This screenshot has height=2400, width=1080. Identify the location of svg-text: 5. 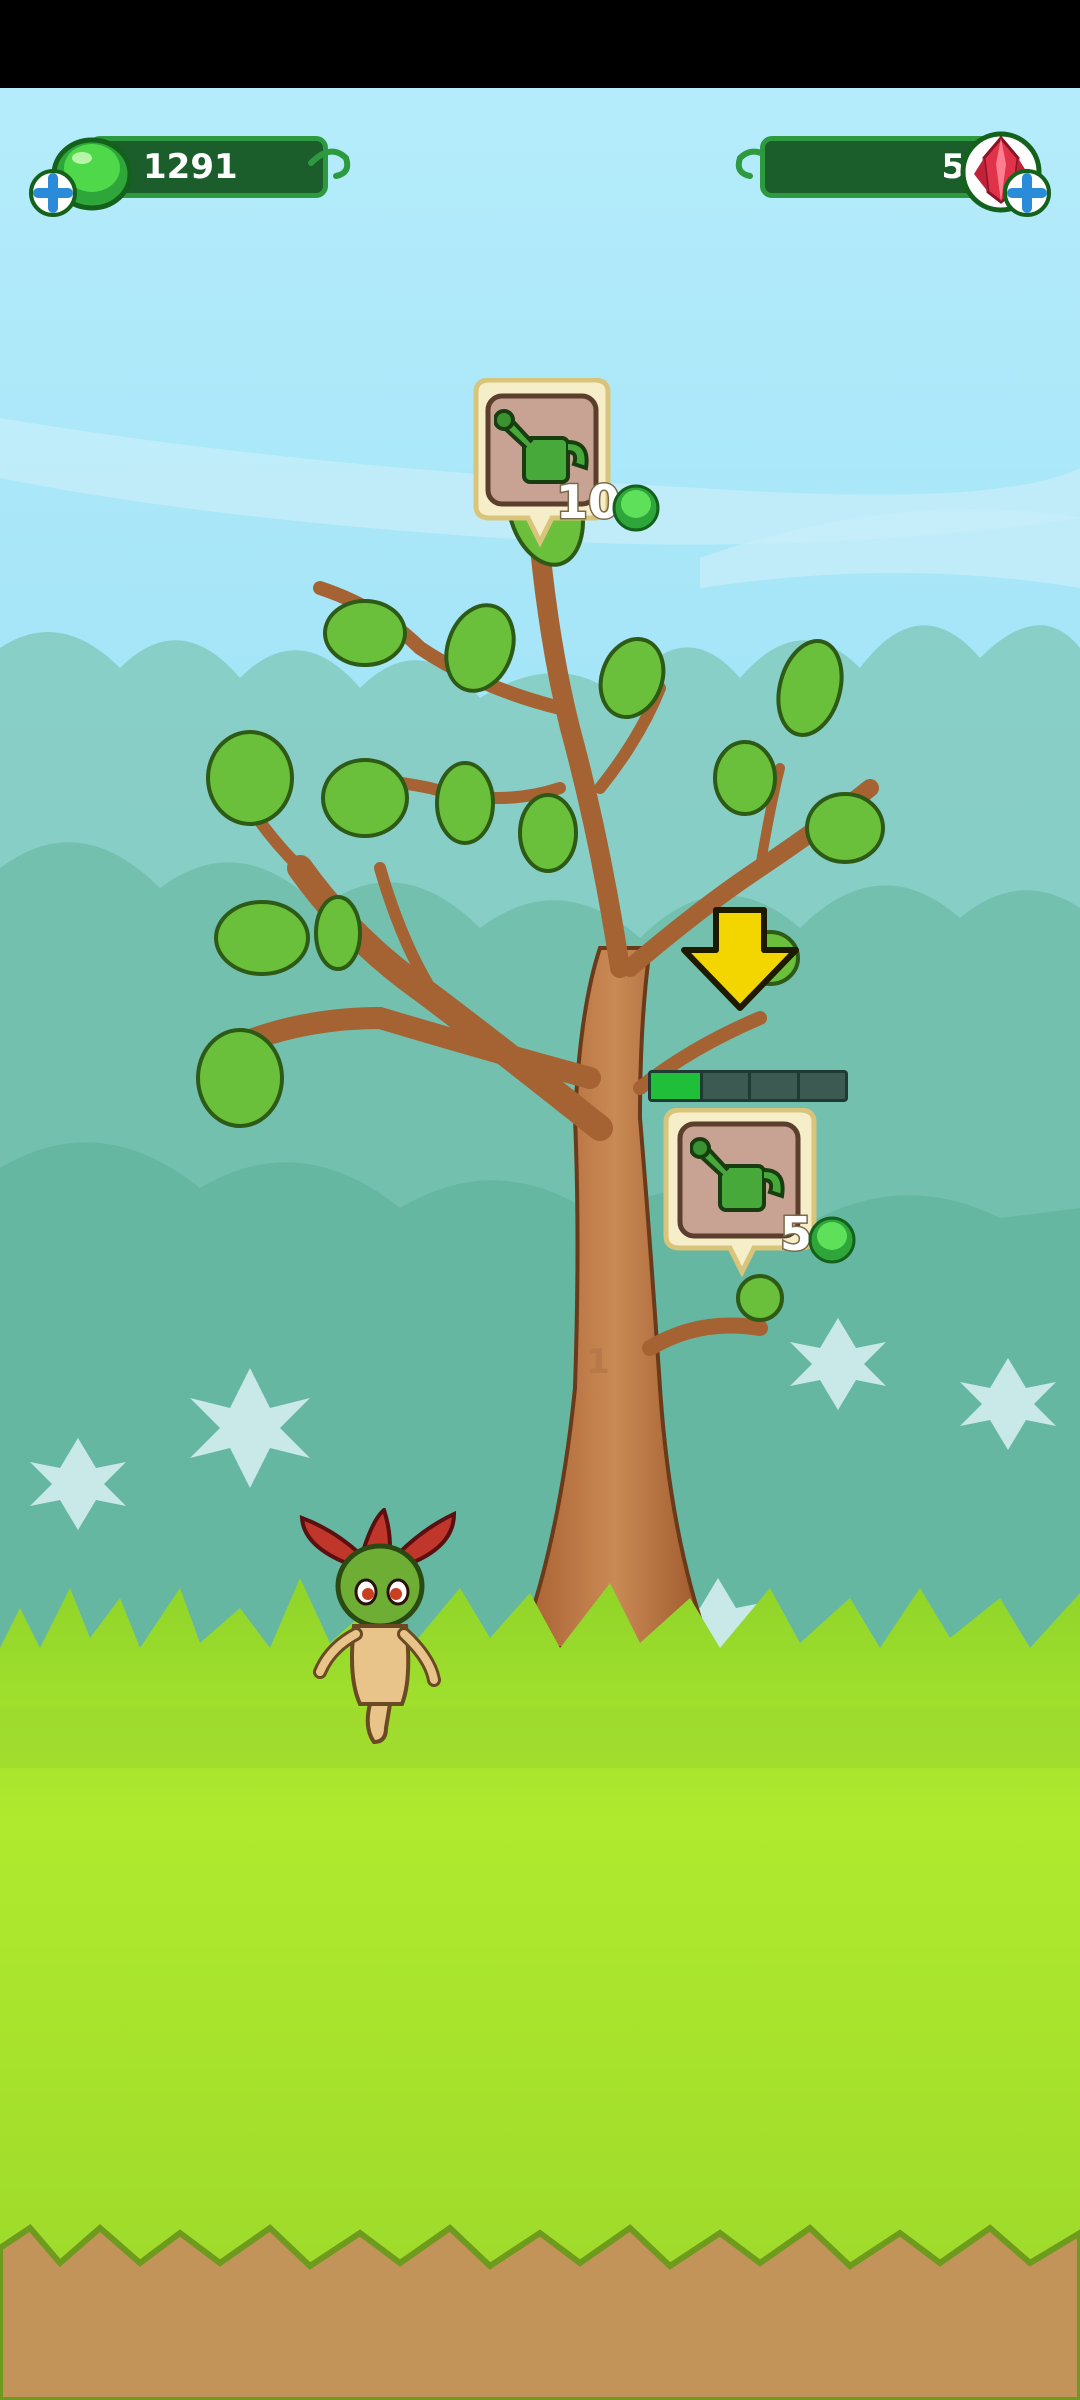
(796, 1234).